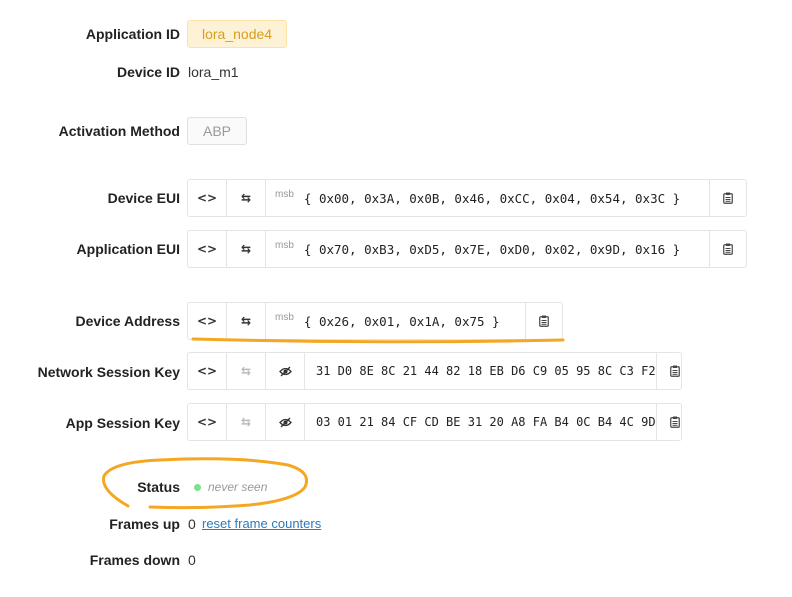  Describe the element at coordinates (205, 483) in the screenshot. I see `circle-annotation` at that location.